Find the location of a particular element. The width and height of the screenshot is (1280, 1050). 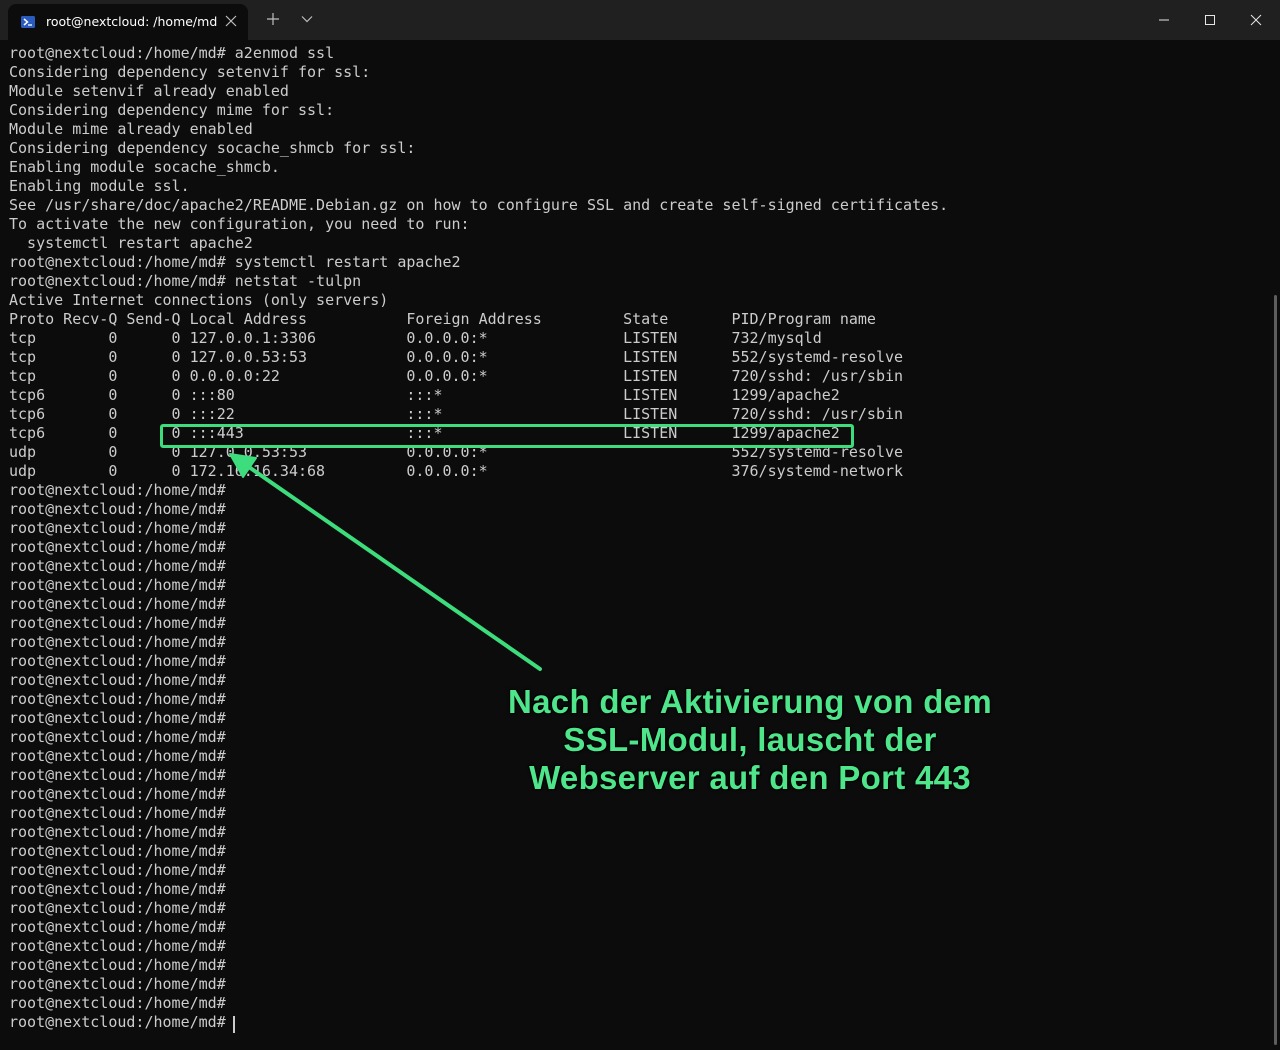

tab-title: root@nextcloud: /home/md is located at coordinates (132, 21).